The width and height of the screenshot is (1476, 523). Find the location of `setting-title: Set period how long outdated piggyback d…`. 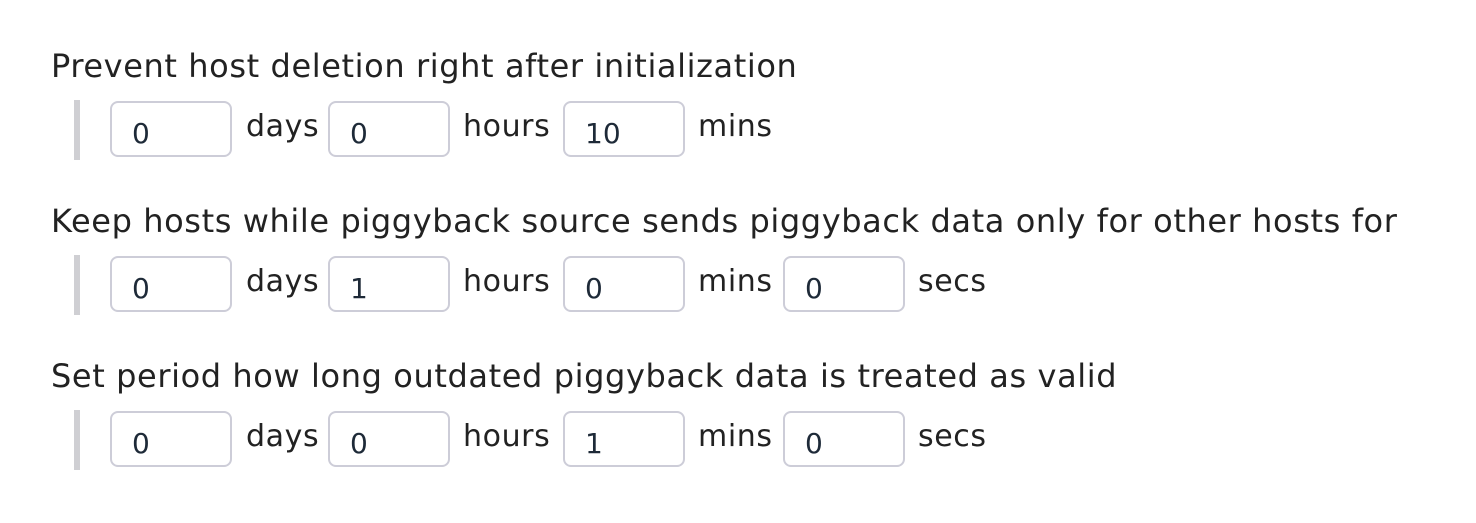

setting-title: Set period how long outdated piggyback d… is located at coordinates (584, 376).